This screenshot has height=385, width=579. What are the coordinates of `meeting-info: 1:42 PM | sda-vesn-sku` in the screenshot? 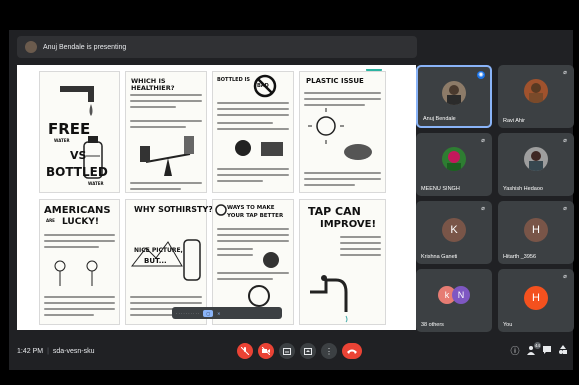 It's located at (56, 351).